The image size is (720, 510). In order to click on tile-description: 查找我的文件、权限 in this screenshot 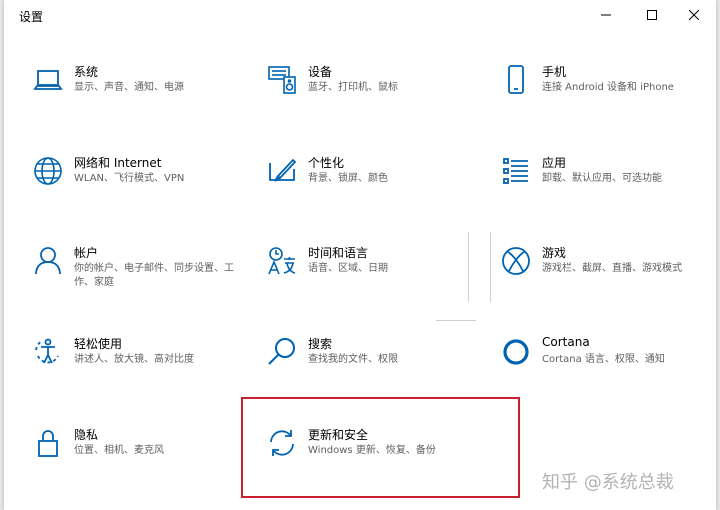, I will do `click(353, 359)`.